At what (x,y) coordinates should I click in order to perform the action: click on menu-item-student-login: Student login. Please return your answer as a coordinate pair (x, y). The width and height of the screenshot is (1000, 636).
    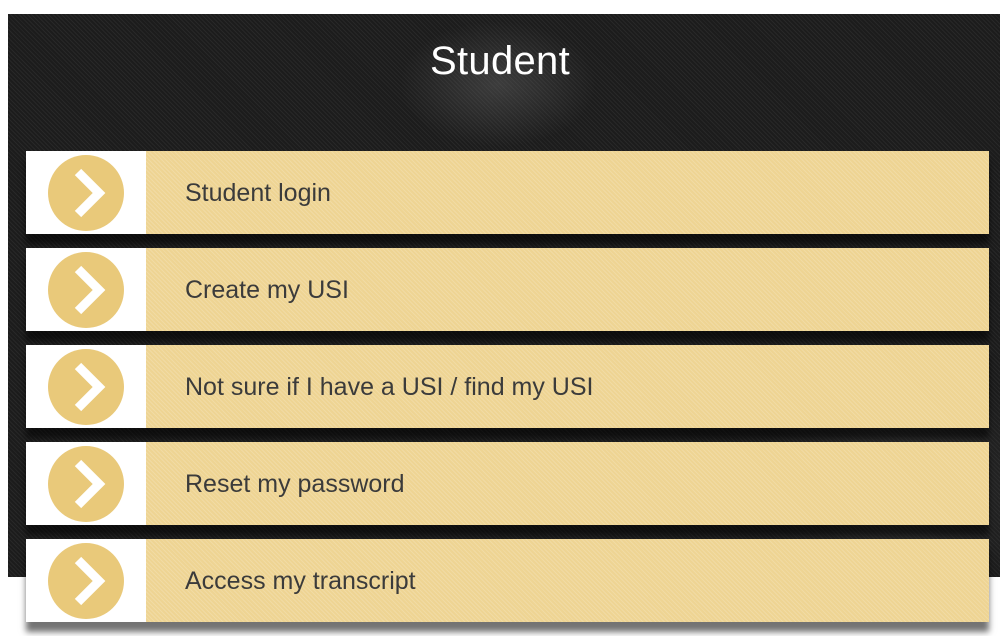
    Looking at the image, I should click on (507, 192).